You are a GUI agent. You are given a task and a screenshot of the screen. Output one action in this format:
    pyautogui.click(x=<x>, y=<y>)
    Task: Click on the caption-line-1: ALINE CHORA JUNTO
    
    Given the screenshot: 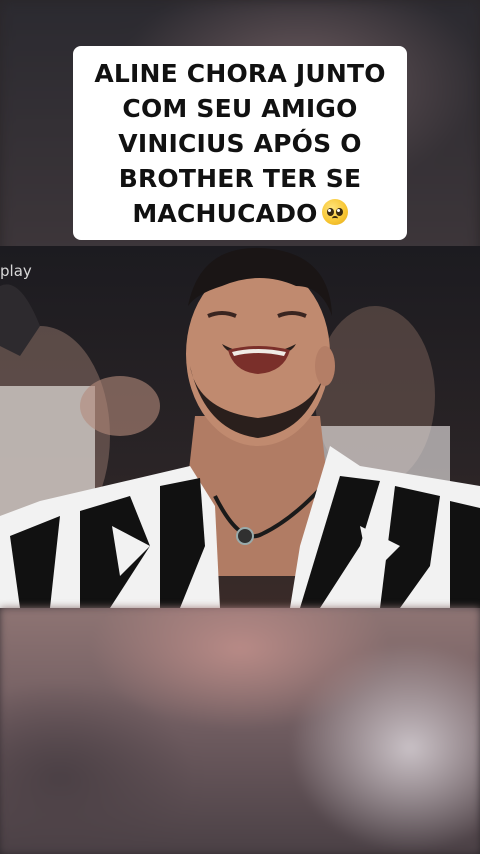 What is the action you would take?
    pyautogui.click(x=240, y=73)
    